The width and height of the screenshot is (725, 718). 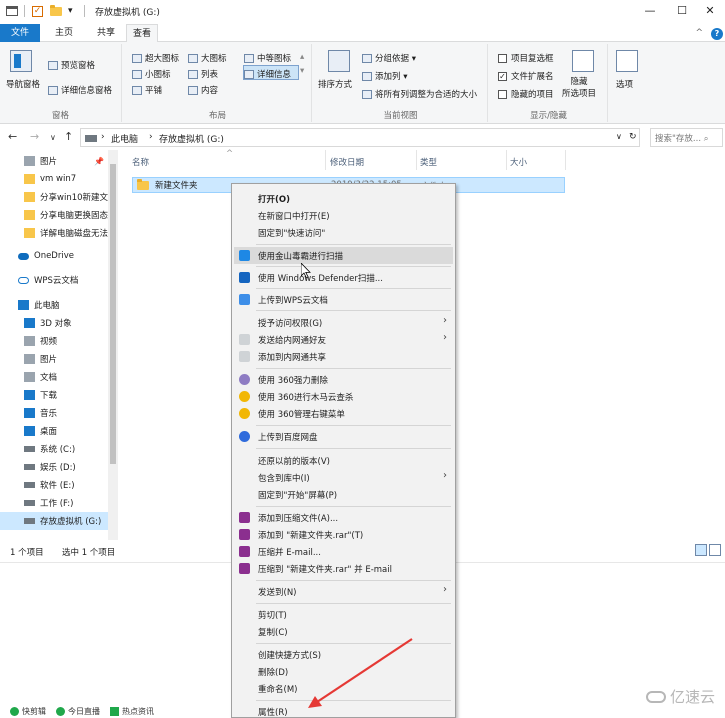 I want to click on address-dropdown-icon: ∨, so click(x=619, y=136).